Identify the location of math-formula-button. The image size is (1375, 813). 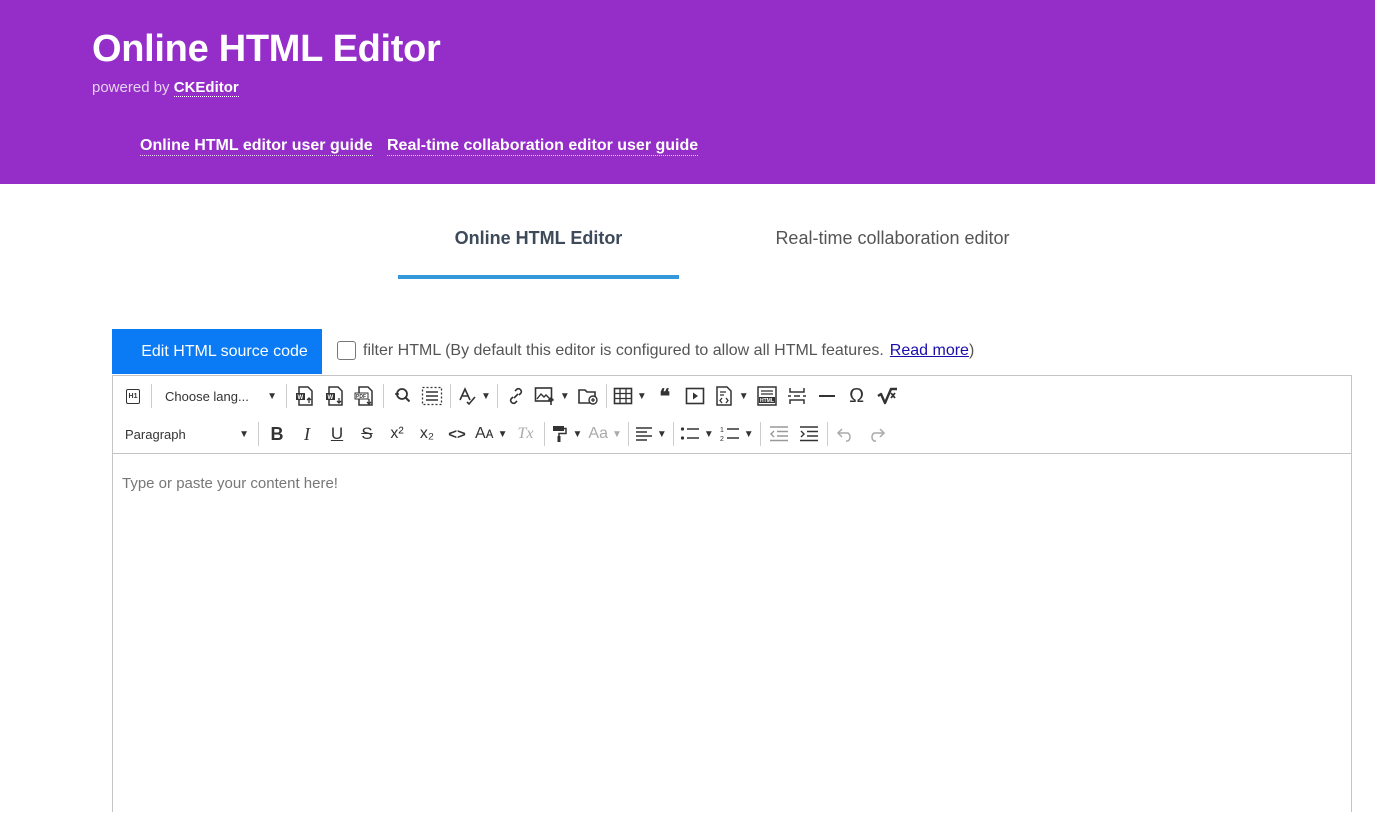
(887, 396).